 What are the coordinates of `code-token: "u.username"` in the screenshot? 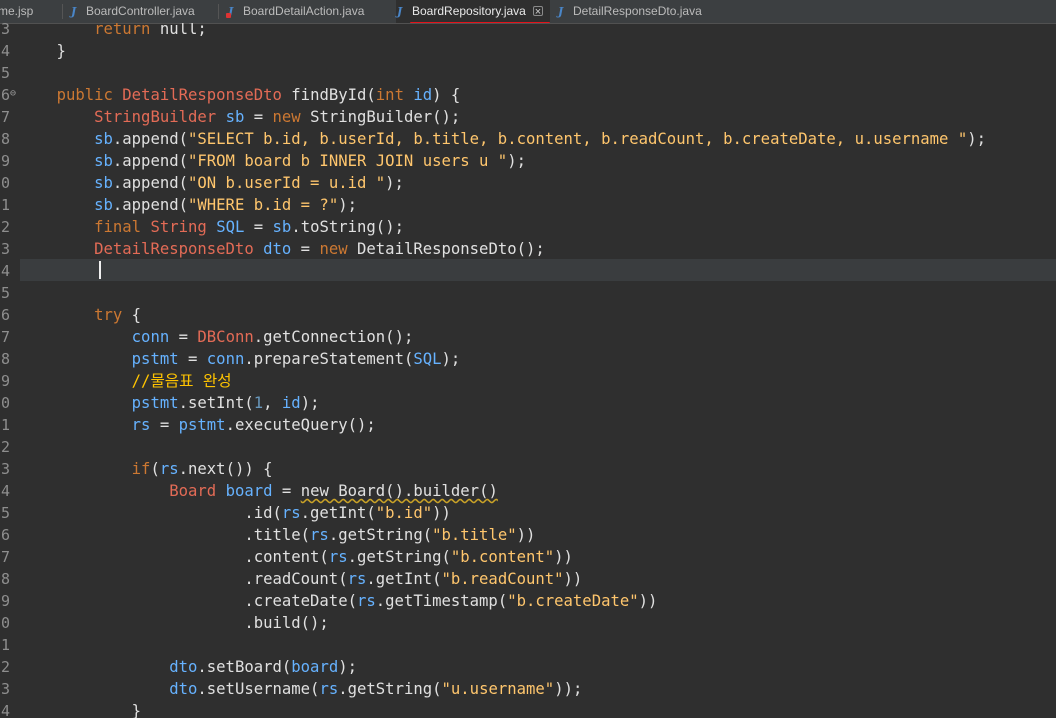 It's located at (498, 689).